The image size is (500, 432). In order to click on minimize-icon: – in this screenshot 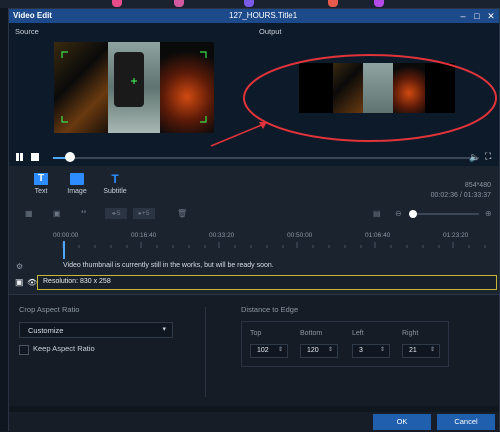, I will do `click(463, 16)`.